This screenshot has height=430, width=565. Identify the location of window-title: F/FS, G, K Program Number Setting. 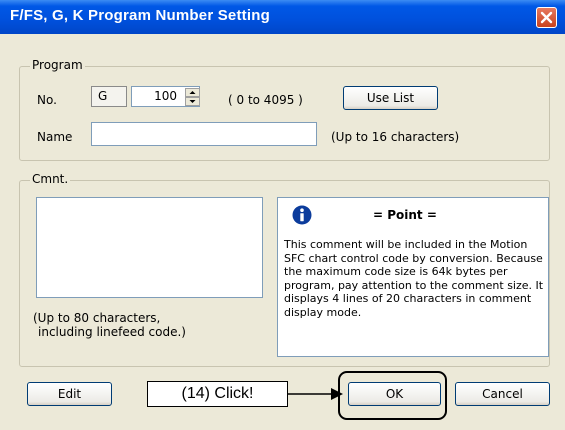
(140, 15).